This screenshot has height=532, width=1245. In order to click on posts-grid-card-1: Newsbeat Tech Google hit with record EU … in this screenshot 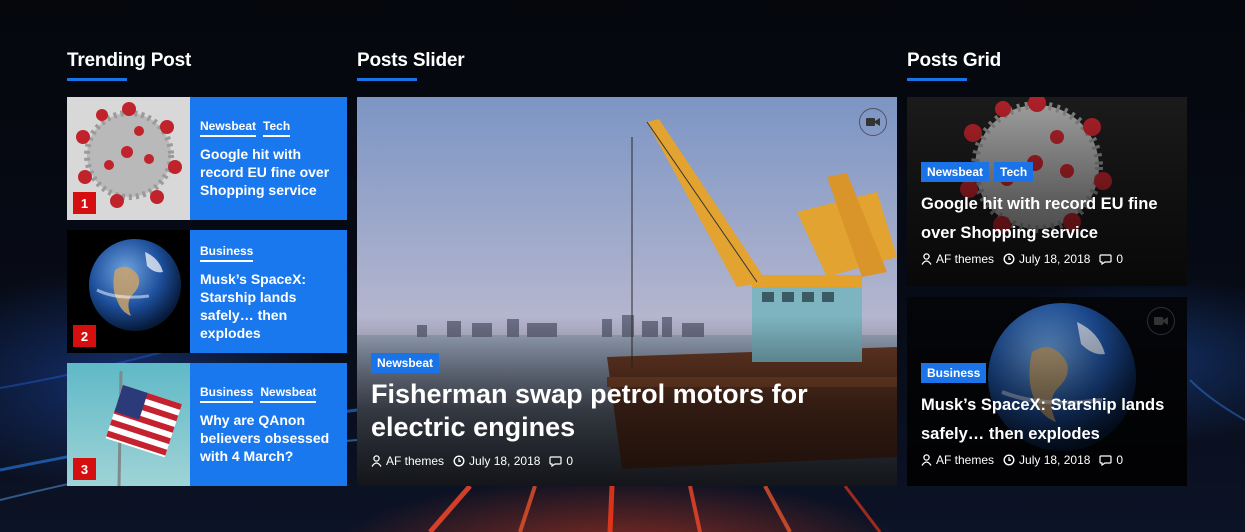, I will do `click(1047, 191)`.